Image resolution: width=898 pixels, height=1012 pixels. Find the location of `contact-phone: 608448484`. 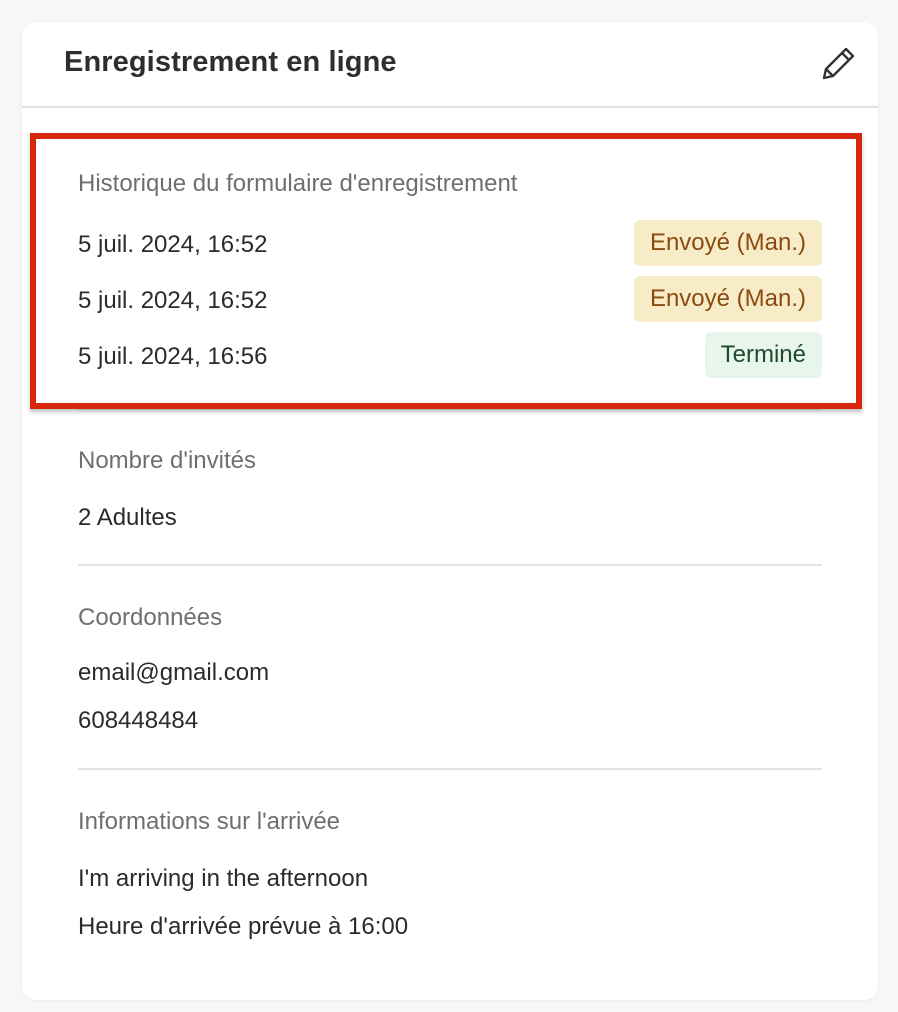

contact-phone: 608448484 is located at coordinates (138, 720).